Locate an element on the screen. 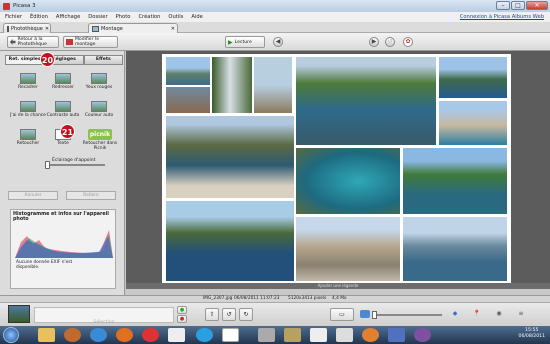 Image resolution: width=550 pixels, height=344 pixels. menu-edit: Édition is located at coordinates (39, 17).